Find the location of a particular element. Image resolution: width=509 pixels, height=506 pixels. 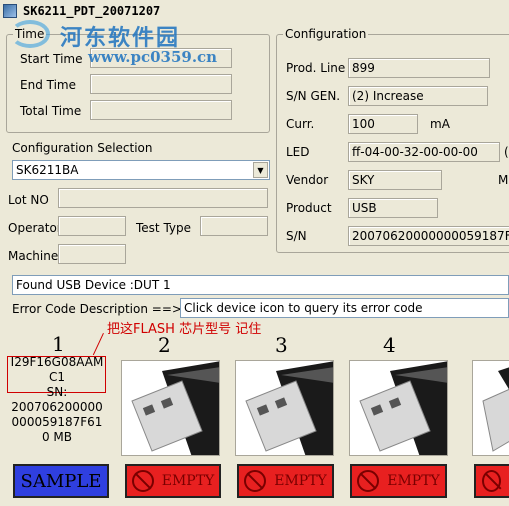

capacity: 0 MB is located at coordinates (57, 437).